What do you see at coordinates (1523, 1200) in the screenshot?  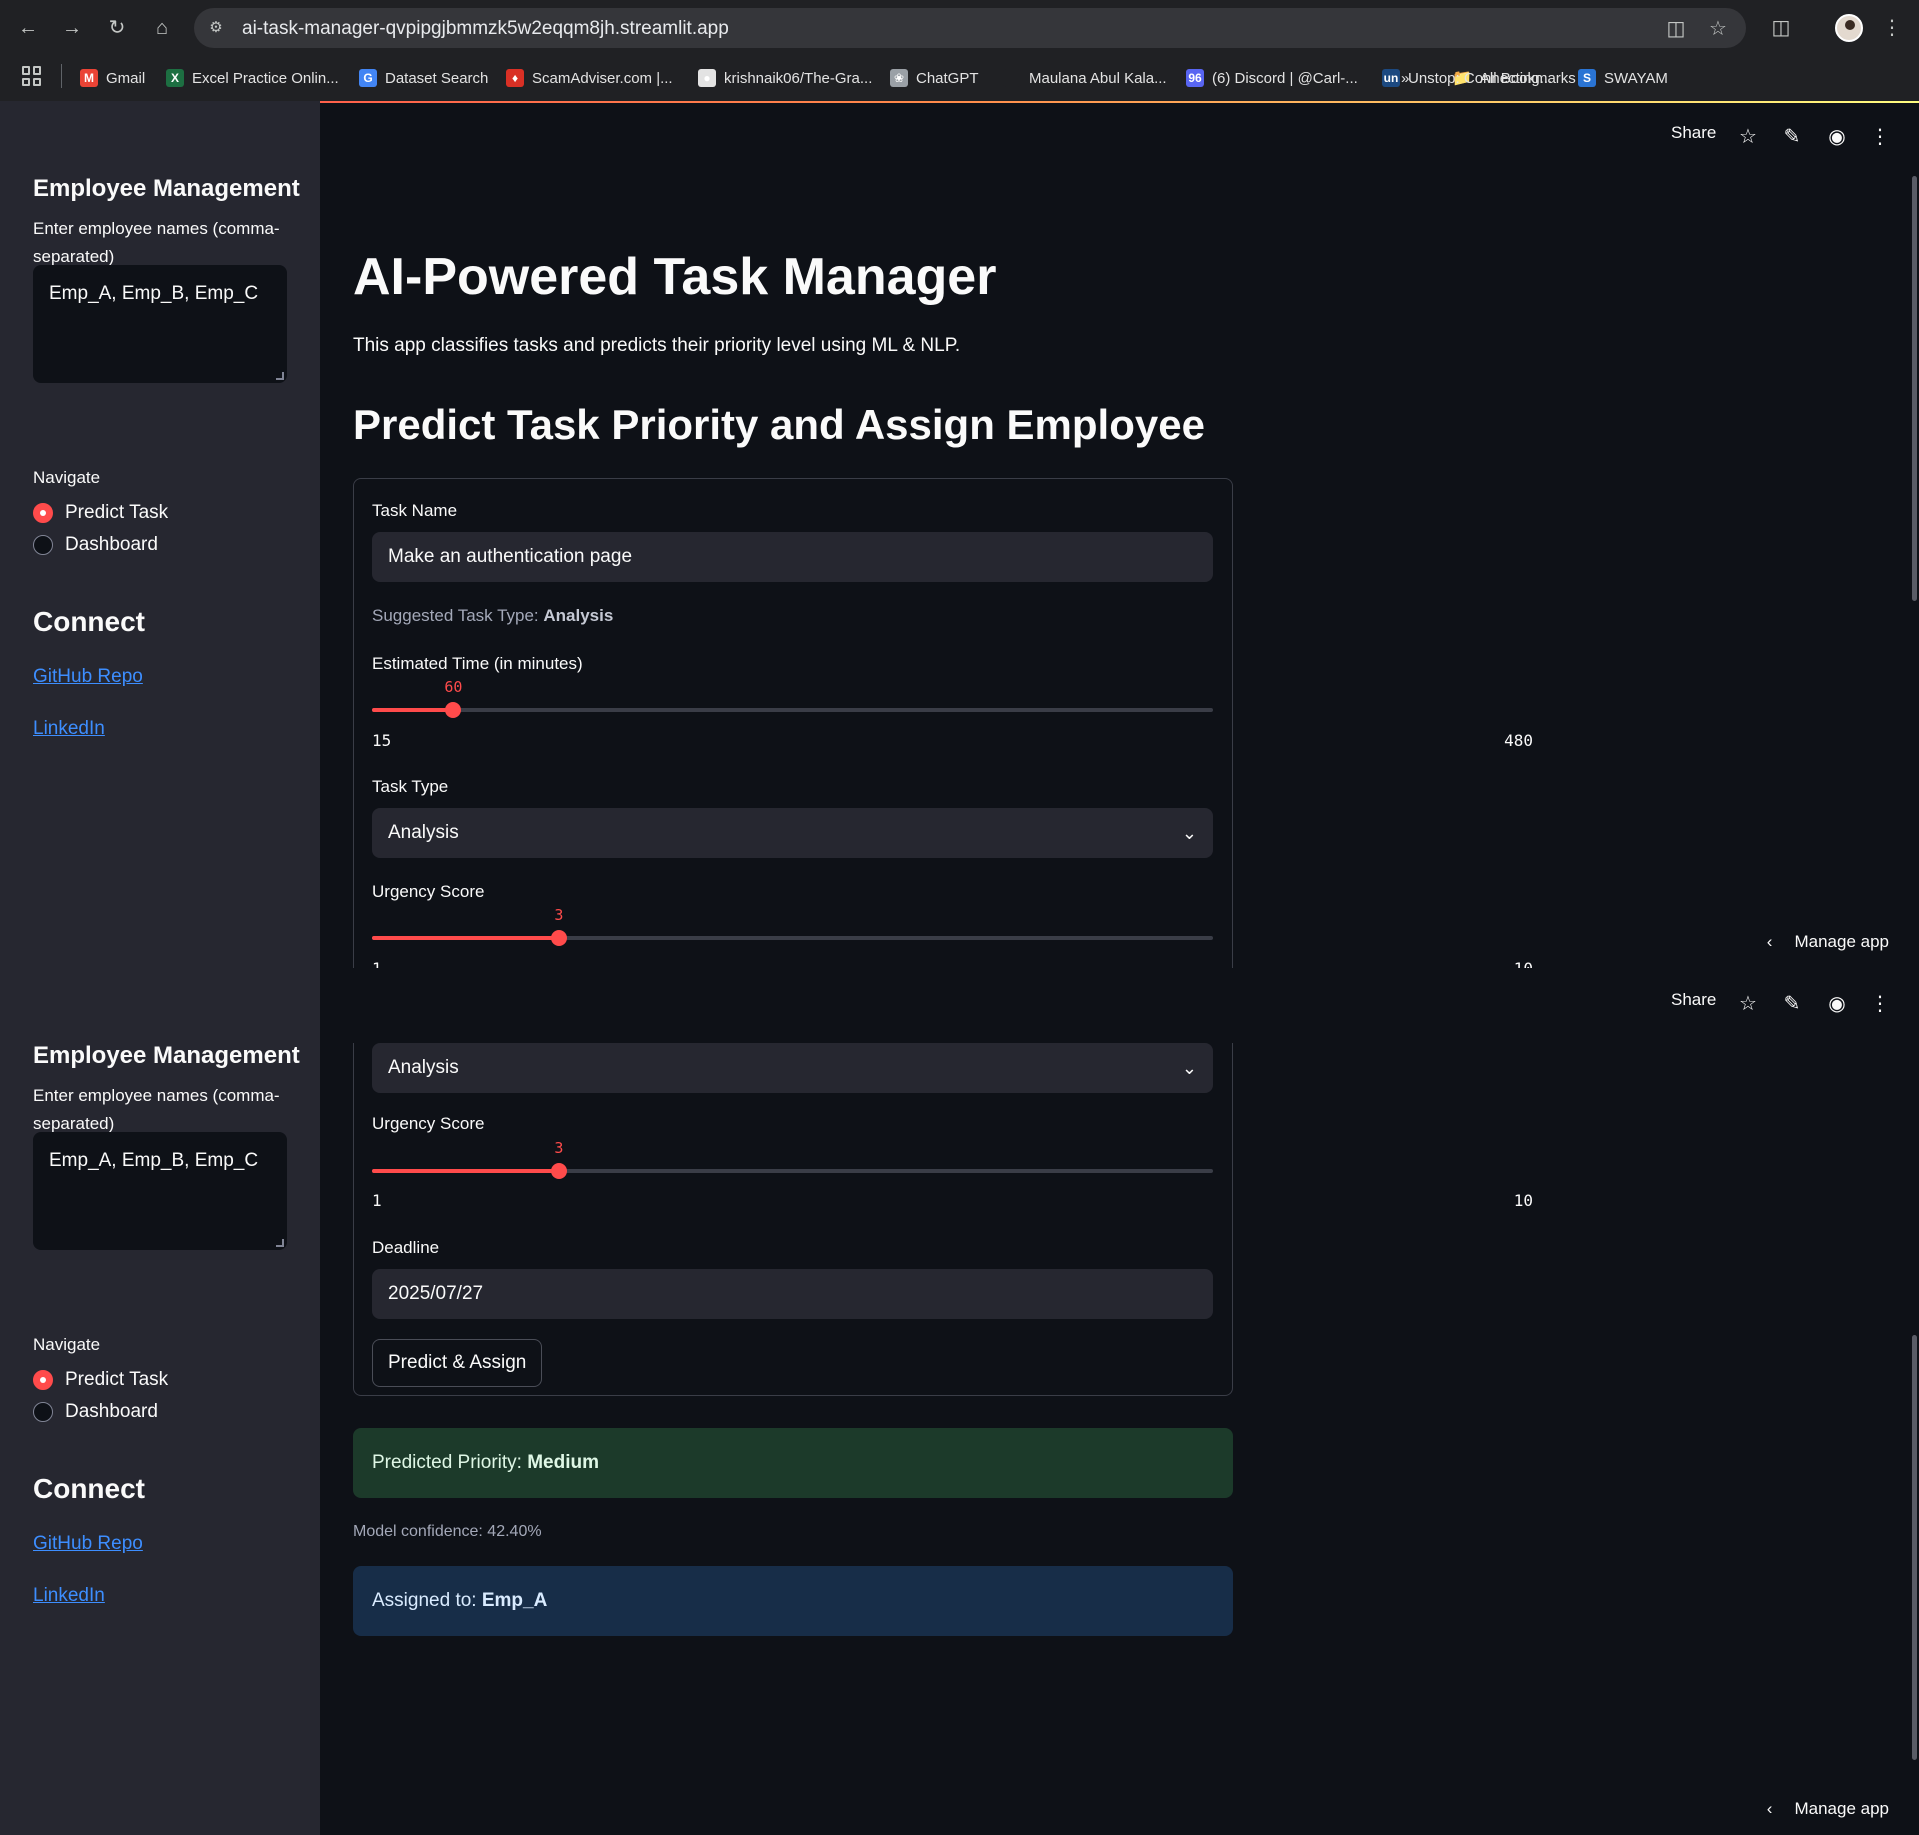 I see `urgency-max: 10` at bounding box center [1523, 1200].